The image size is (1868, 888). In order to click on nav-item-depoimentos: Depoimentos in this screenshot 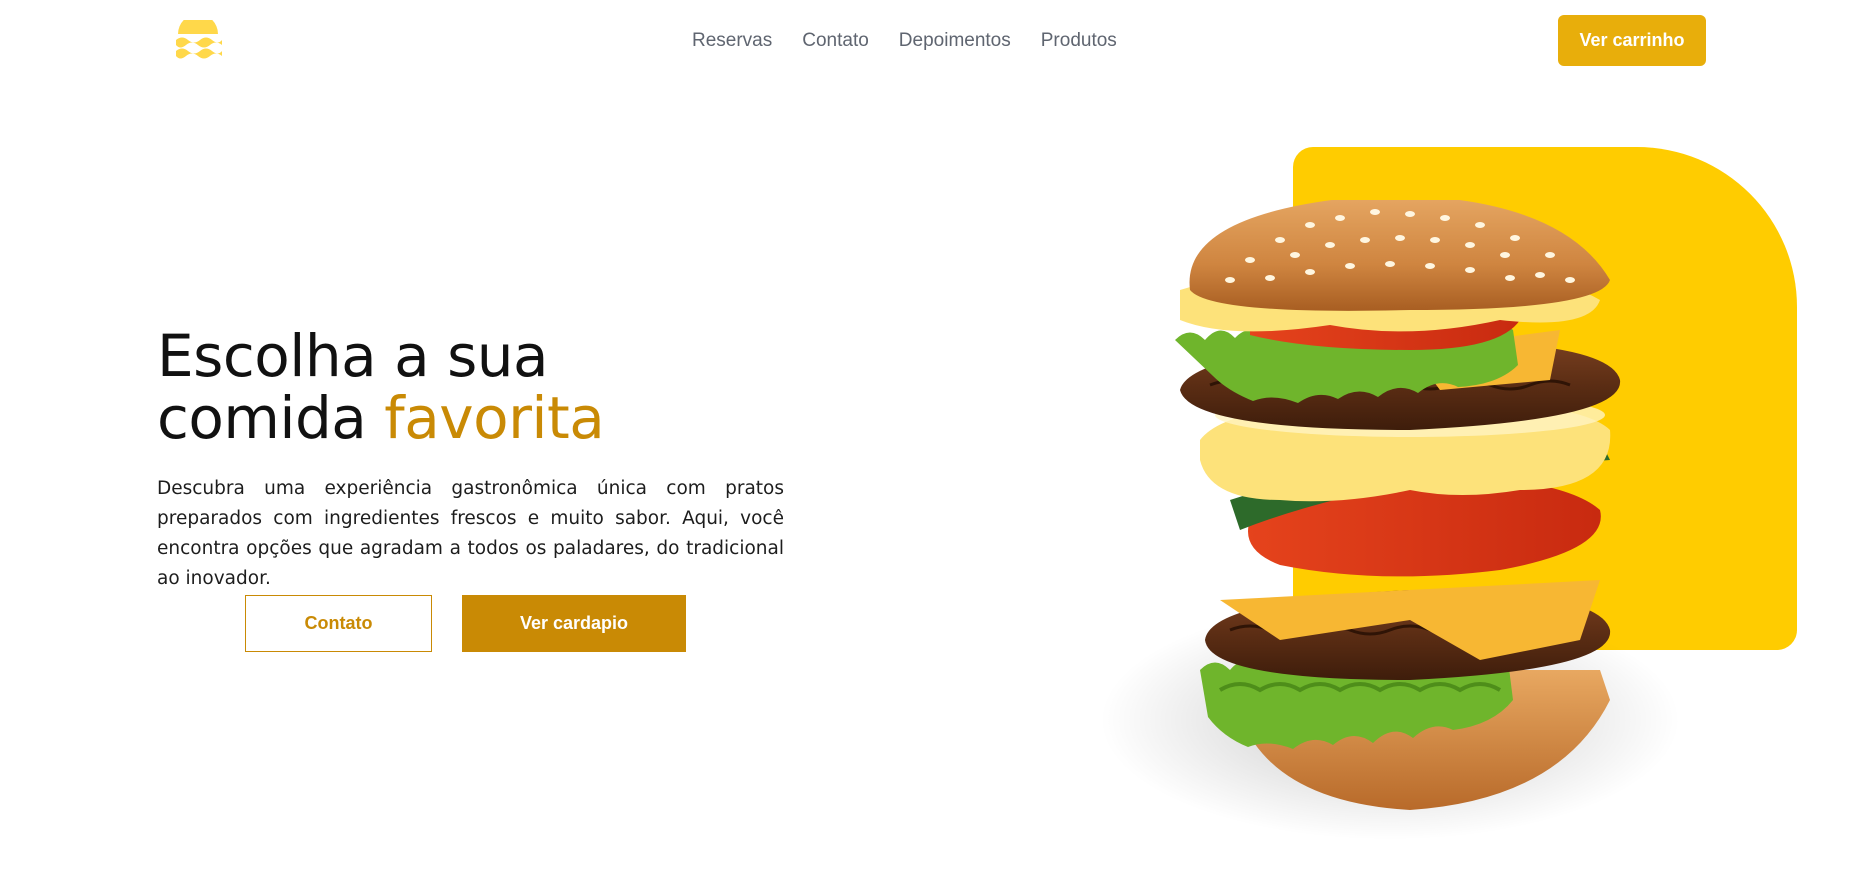, I will do `click(955, 41)`.